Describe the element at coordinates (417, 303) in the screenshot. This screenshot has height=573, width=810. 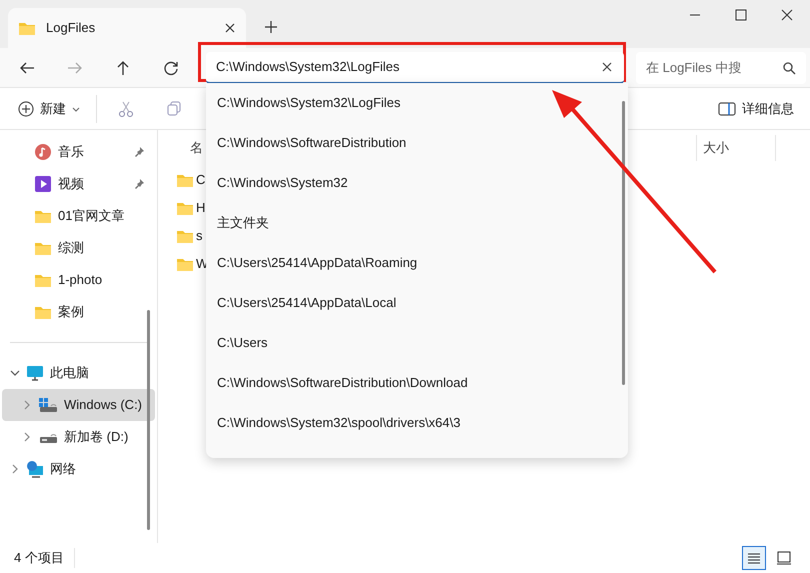
I see `suggestion-item: C:\Users\25414\AppData\Local` at that location.